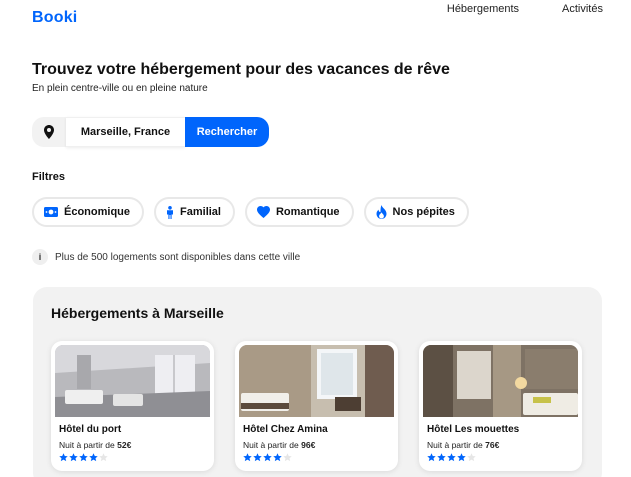 The height and width of the screenshot is (477, 631). I want to click on site-header: Booki Hébergements Activités, so click(315, 17).